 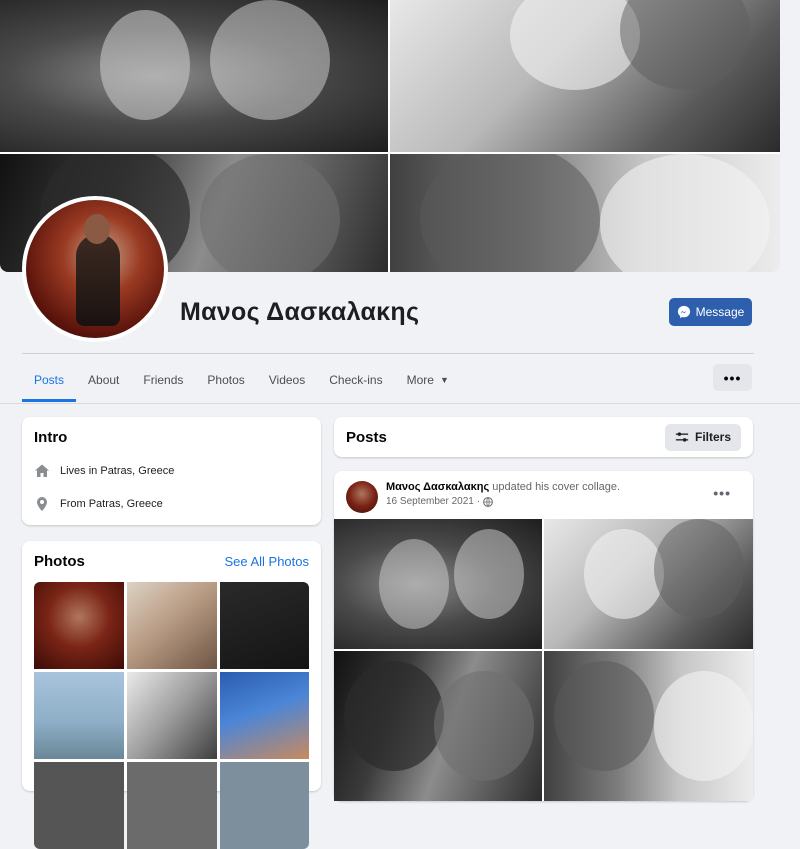 I want to click on location-pin-icon, so click(x=42, y=504).